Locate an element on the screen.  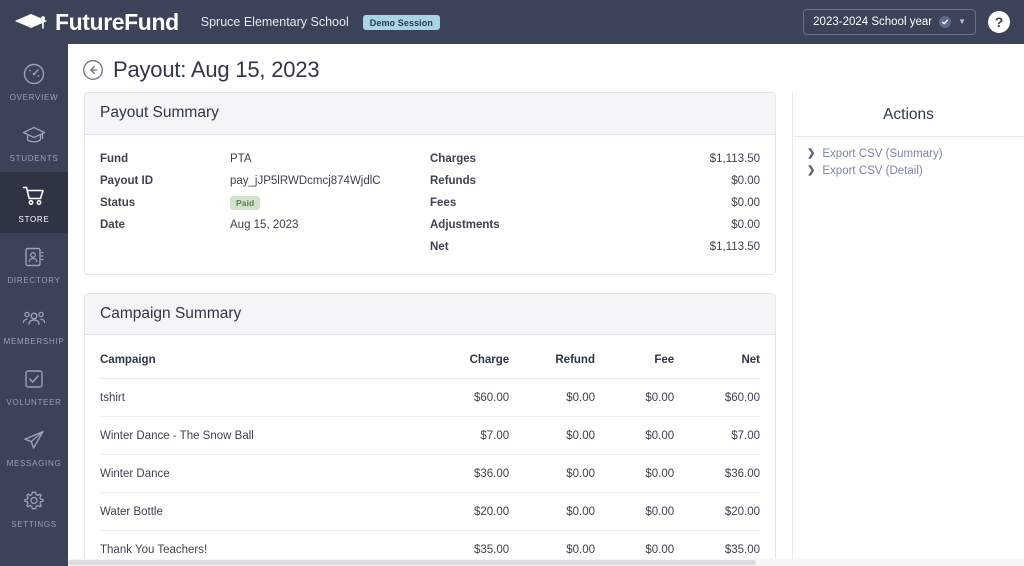
sidebar-item-overview: Overview is located at coordinates (34, 80).